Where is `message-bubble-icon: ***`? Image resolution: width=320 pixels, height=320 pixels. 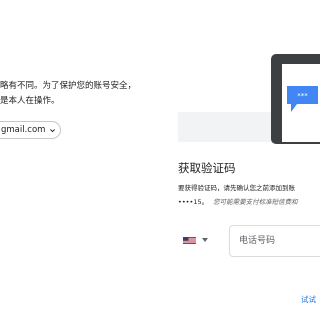
message-bubble-icon: *** is located at coordinates (302, 99).